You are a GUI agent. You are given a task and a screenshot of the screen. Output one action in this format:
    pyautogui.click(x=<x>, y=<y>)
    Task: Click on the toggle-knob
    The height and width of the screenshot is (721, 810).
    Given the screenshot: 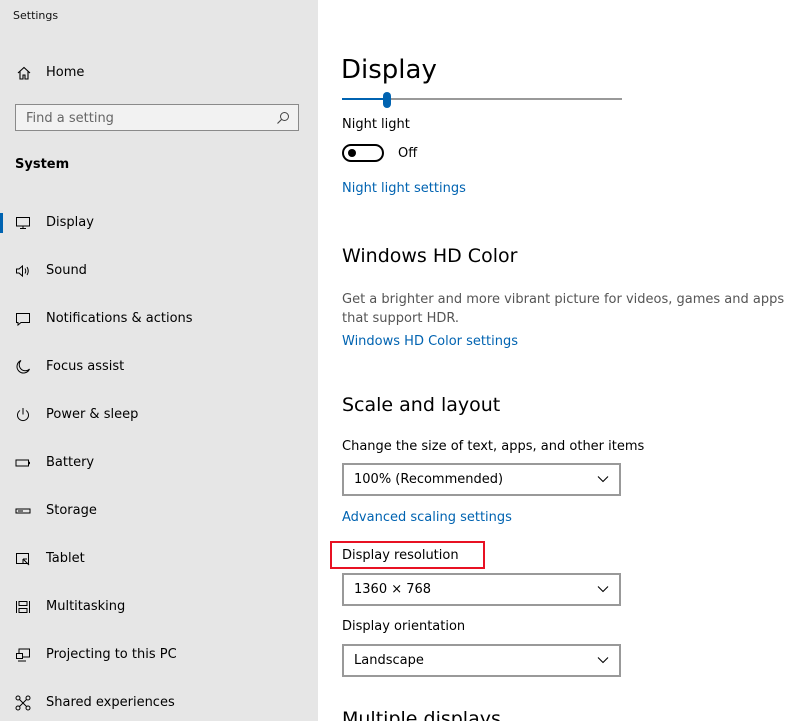 What is the action you would take?
    pyautogui.click(x=352, y=153)
    